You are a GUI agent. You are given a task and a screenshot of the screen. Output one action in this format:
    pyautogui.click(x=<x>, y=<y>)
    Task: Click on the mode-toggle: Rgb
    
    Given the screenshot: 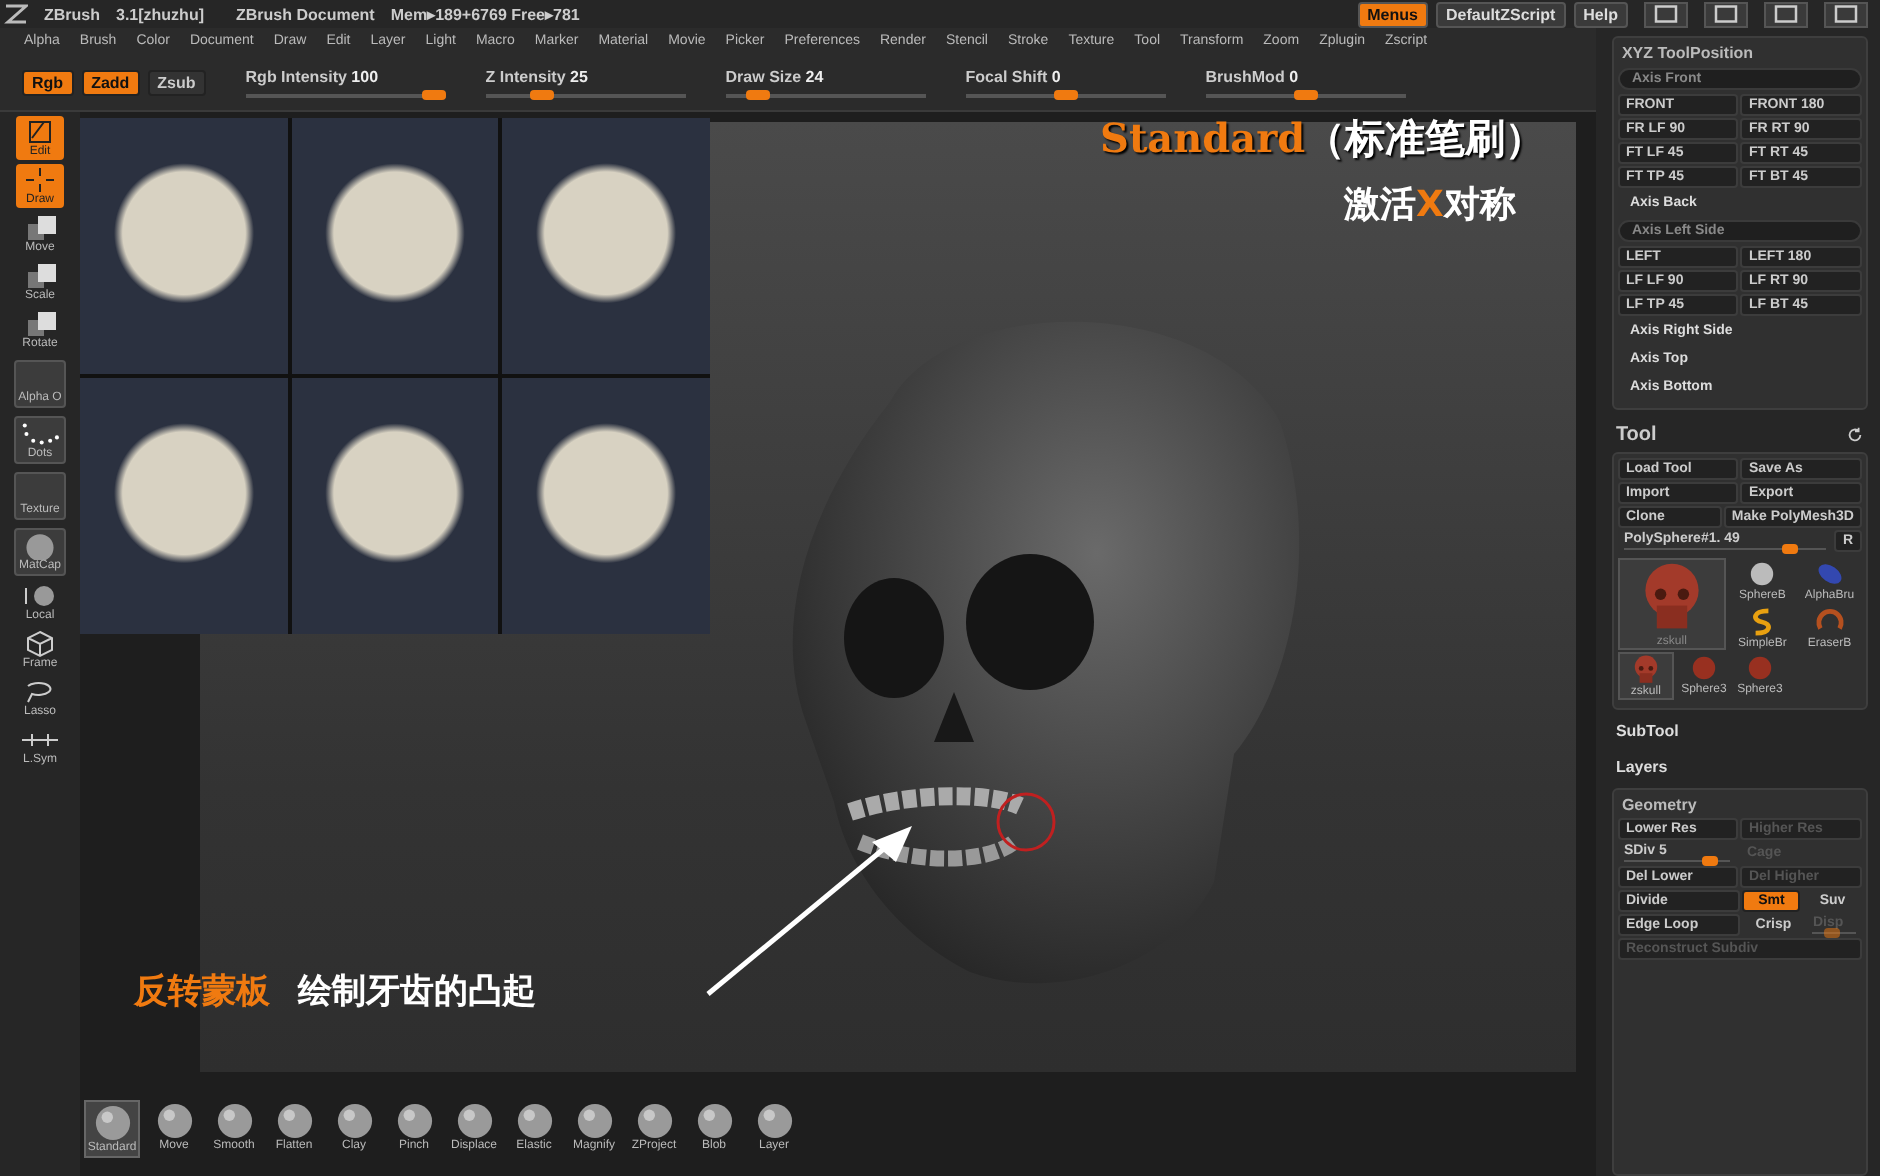 What is the action you would take?
    pyautogui.click(x=48, y=82)
    